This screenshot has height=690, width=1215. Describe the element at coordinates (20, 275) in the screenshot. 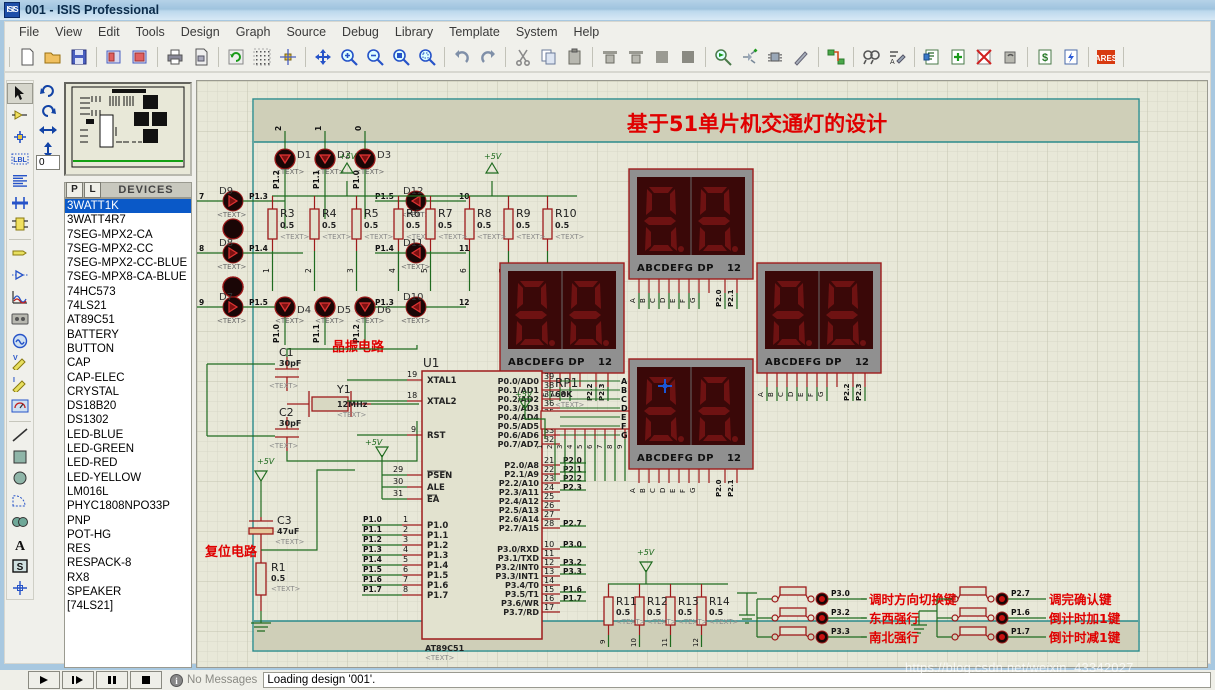

I see `device-pin-mode-button` at that location.